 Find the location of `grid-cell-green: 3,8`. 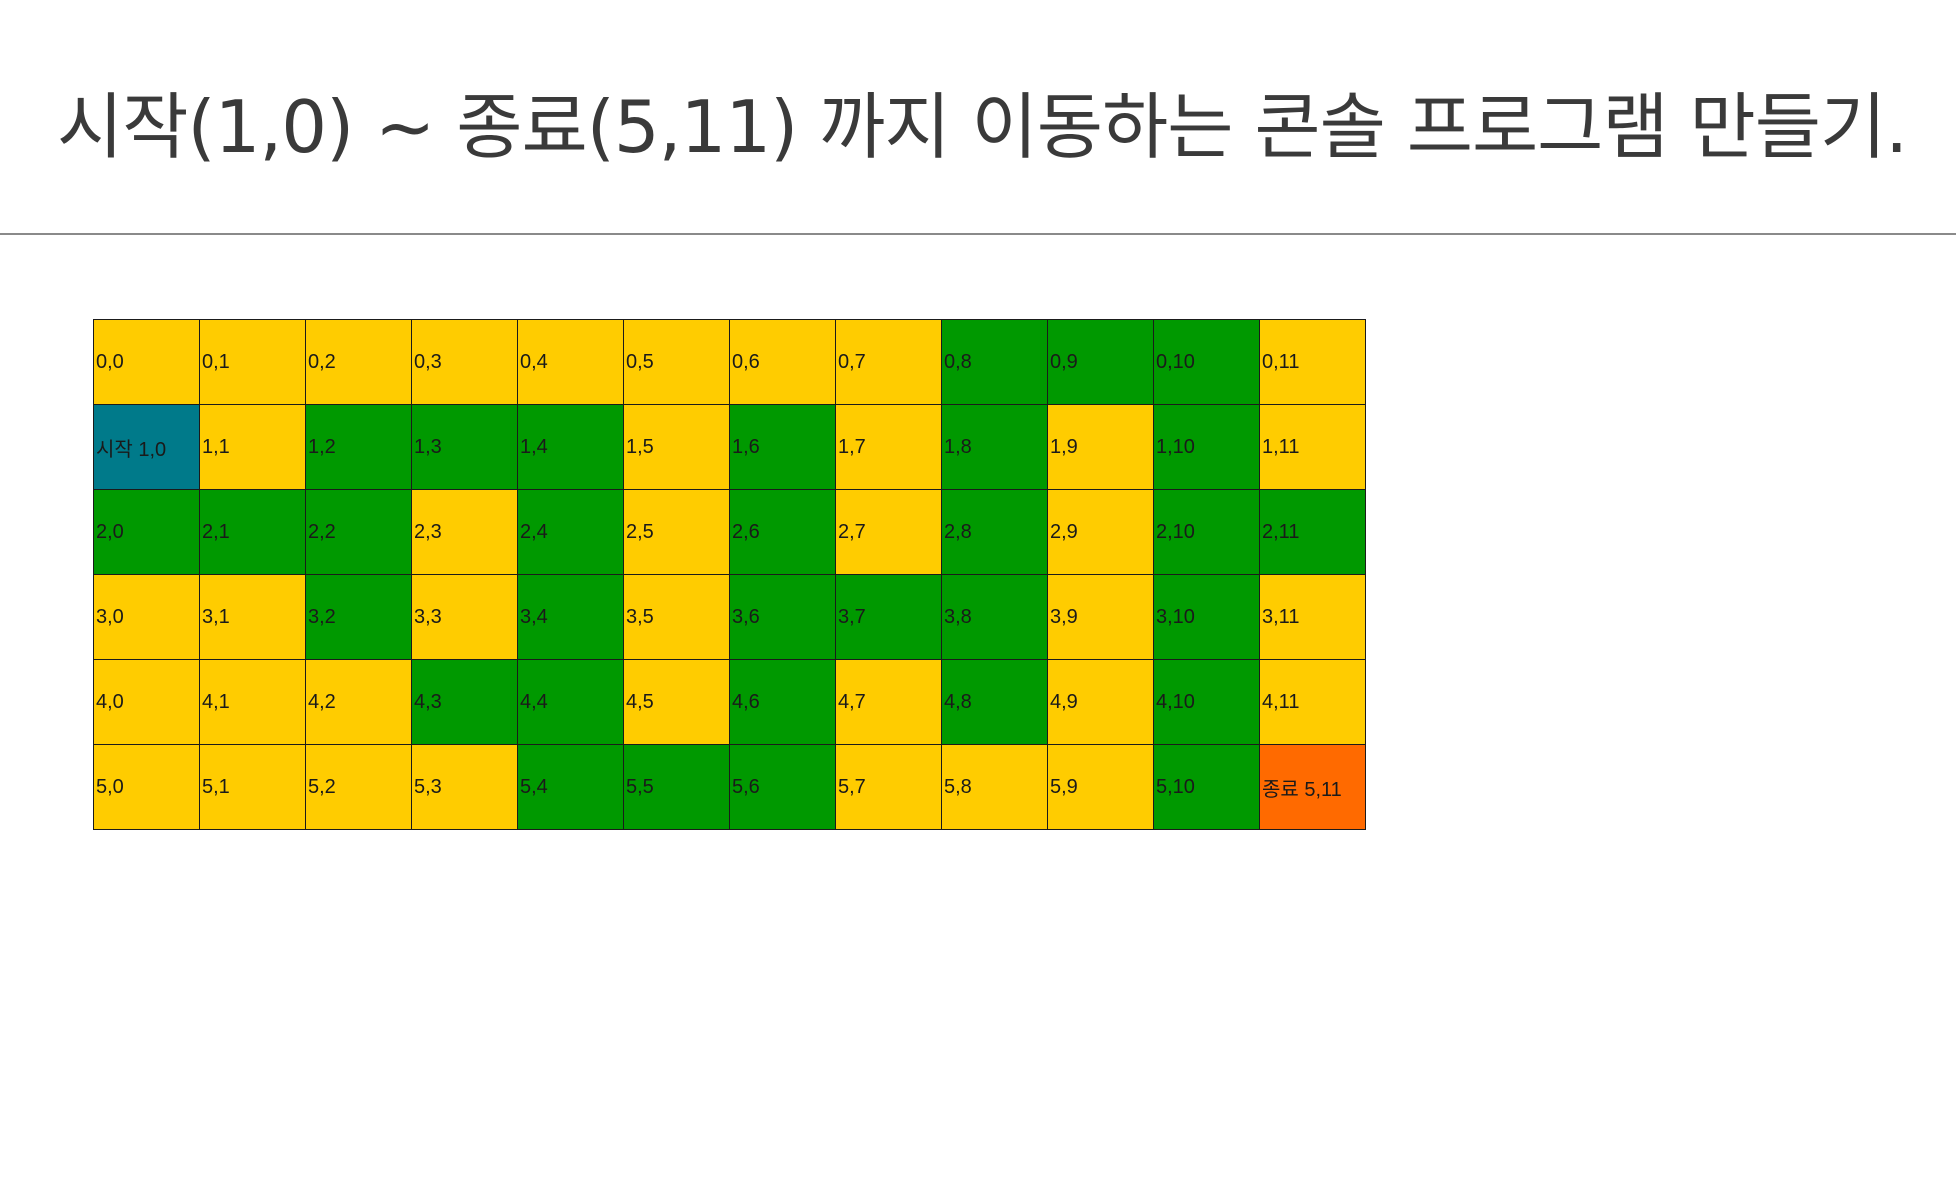

grid-cell-green: 3,8 is located at coordinates (994, 617).